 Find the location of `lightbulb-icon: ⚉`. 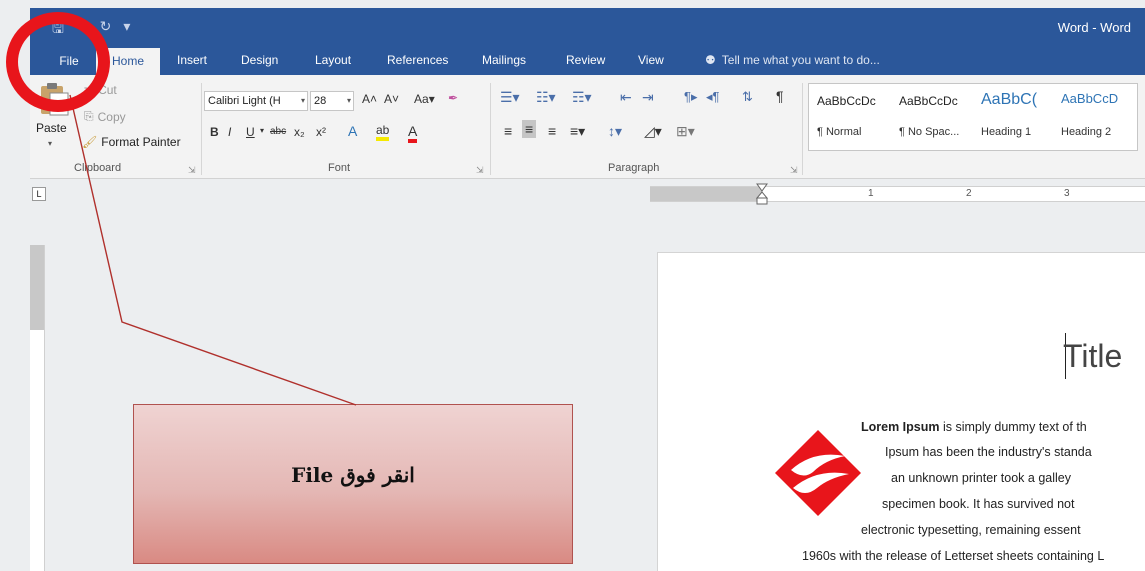

lightbulb-icon: ⚉ is located at coordinates (710, 60).